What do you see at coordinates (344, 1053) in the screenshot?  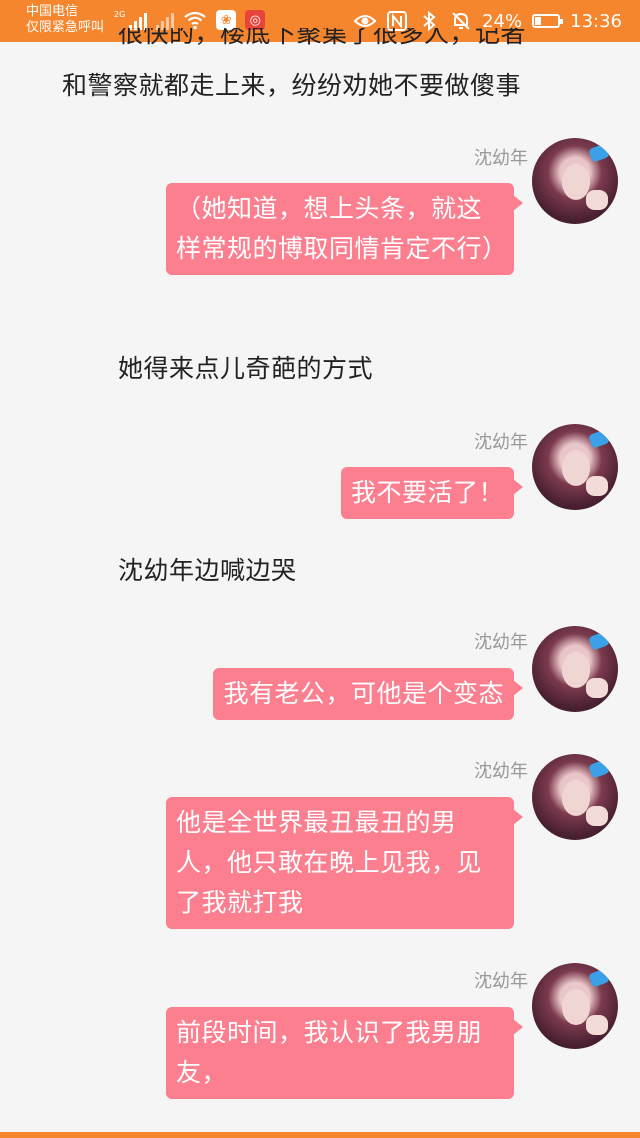 I see `message-bubble: 前段时间，我认识了我男朋友，` at bounding box center [344, 1053].